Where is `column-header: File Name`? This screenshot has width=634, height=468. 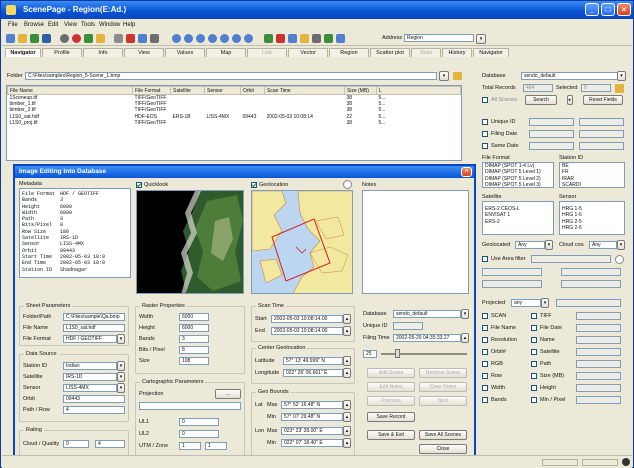
column-header: File Name is located at coordinates (70, 90).